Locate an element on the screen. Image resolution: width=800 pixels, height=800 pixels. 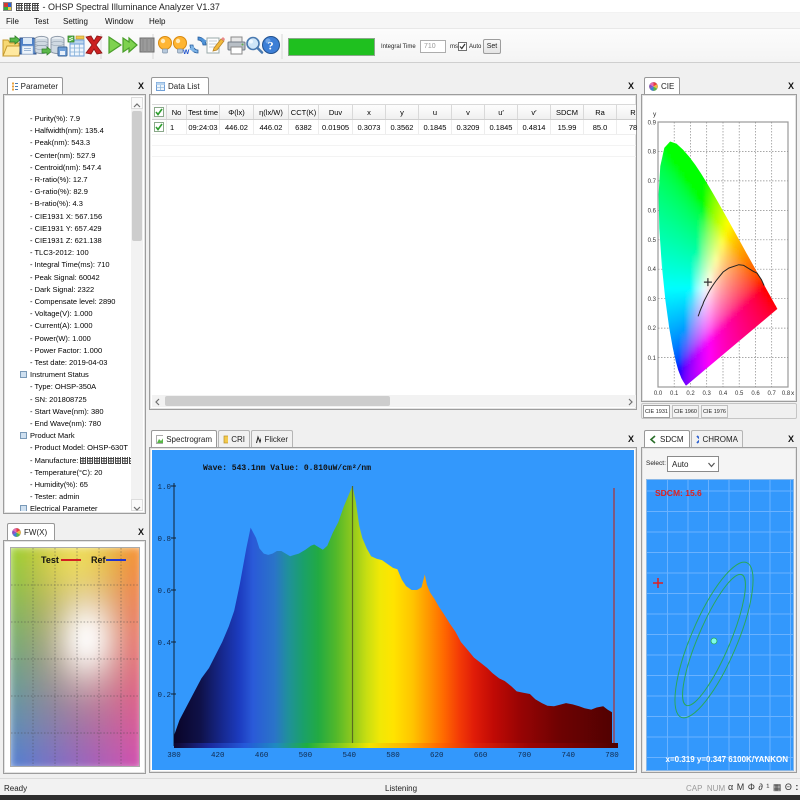
svg-text: x=0.319 y=0.347 6100K/YANKON is located at coordinates (727, 759).